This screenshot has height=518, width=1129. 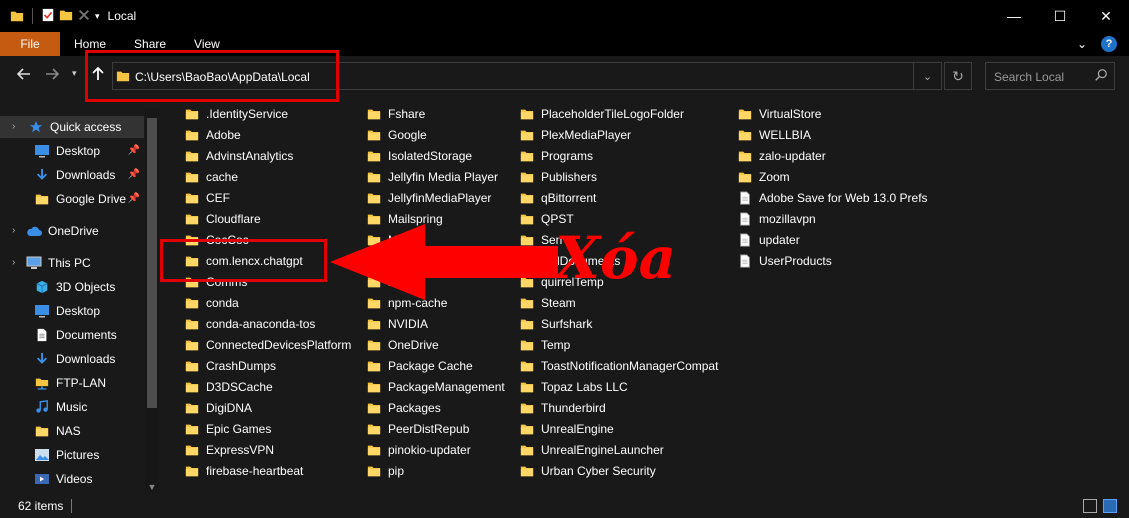 What do you see at coordinates (52, 76) in the screenshot?
I see `forward-arrow-icon` at bounding box center [52, 76].